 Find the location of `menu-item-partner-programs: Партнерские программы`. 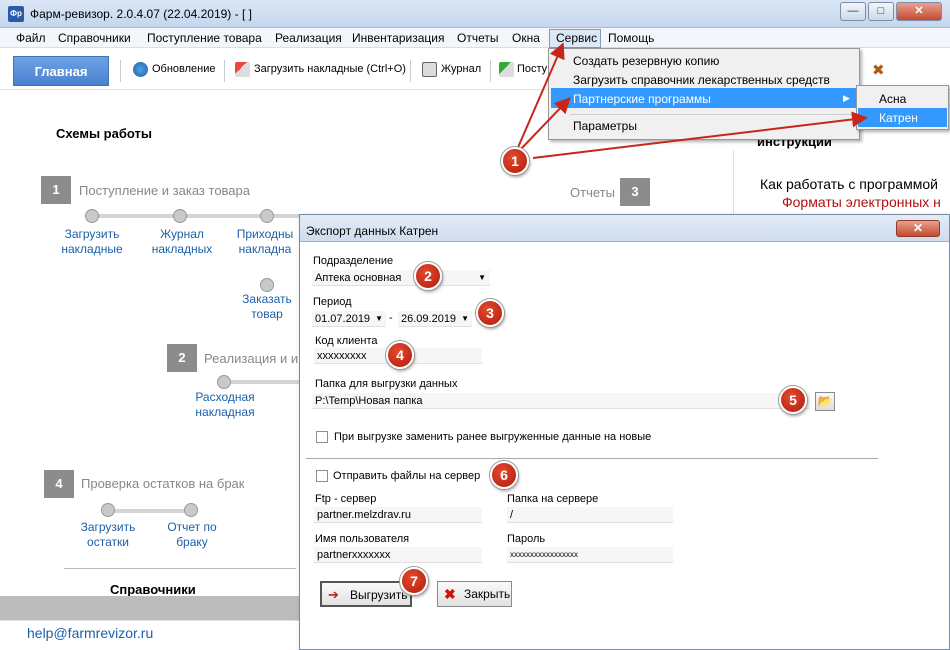

menu-item-partner-programs: Партнерские программы is located at coordinates (642, 99).